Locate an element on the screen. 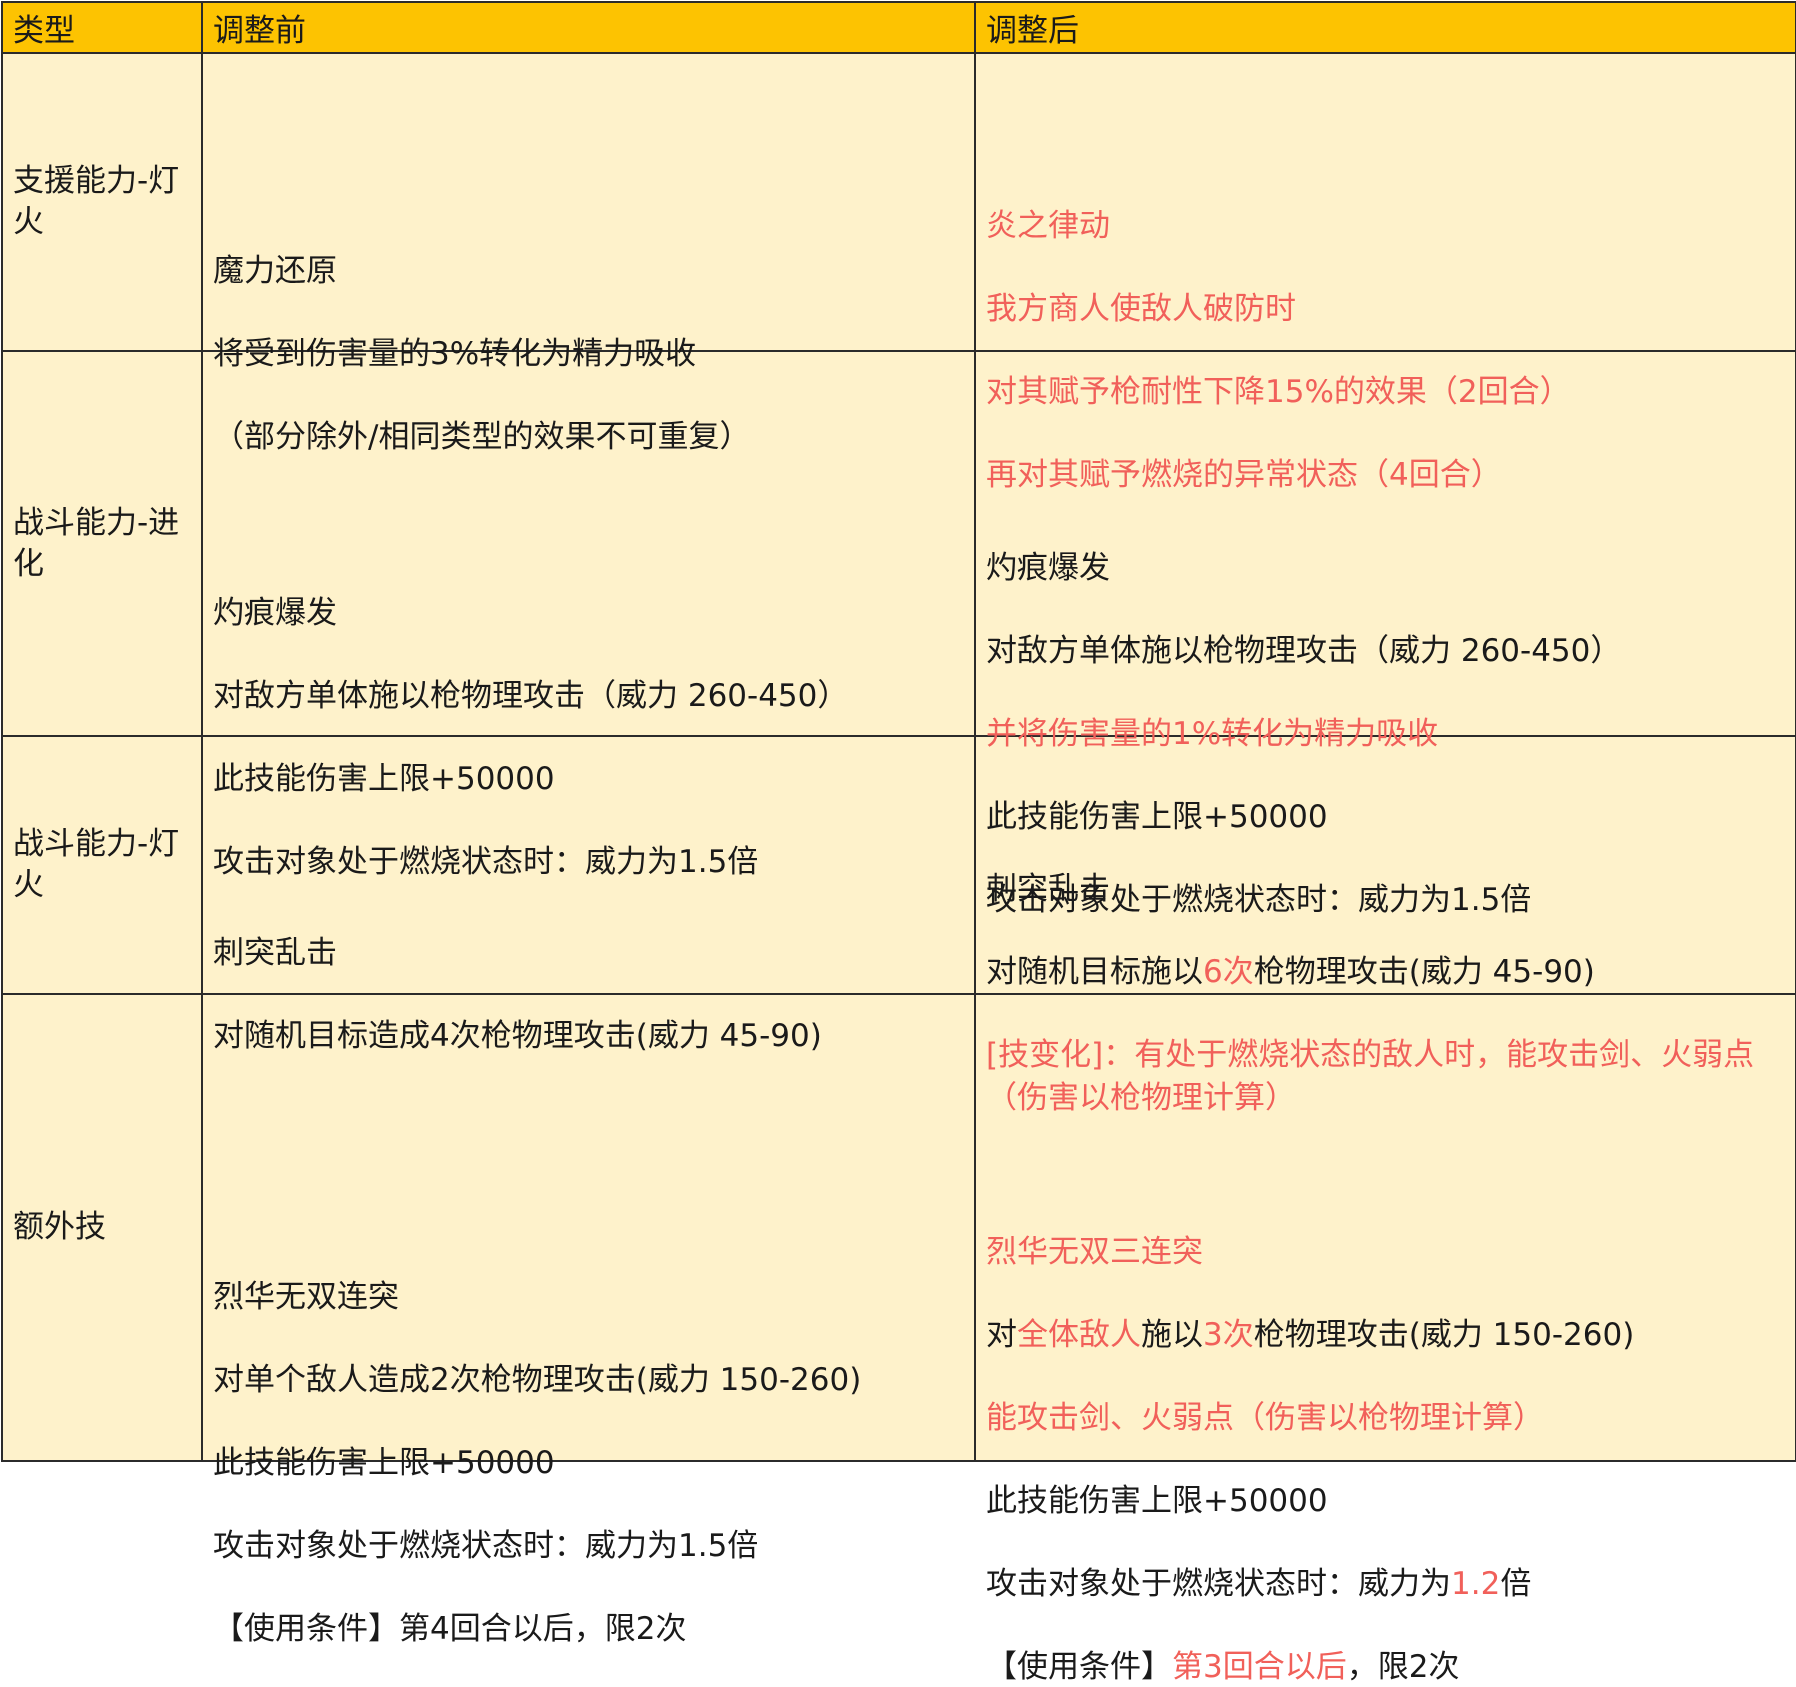  text-segment: 施以 is located at coordinates (1172, 1334).